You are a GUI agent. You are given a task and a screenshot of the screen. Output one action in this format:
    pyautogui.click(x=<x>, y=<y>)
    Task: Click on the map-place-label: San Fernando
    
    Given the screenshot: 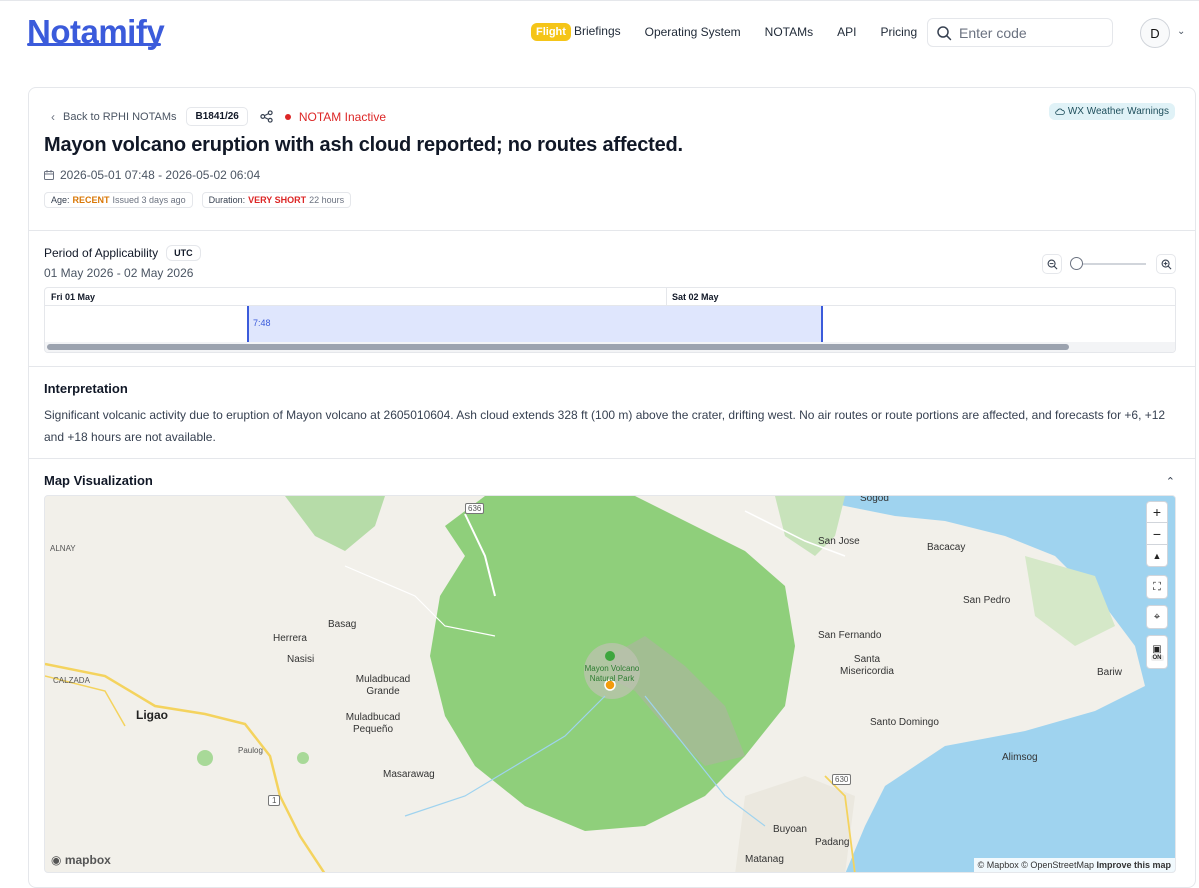 What is the action you would take?
    pyautogui.click(x=850, y=635)
    